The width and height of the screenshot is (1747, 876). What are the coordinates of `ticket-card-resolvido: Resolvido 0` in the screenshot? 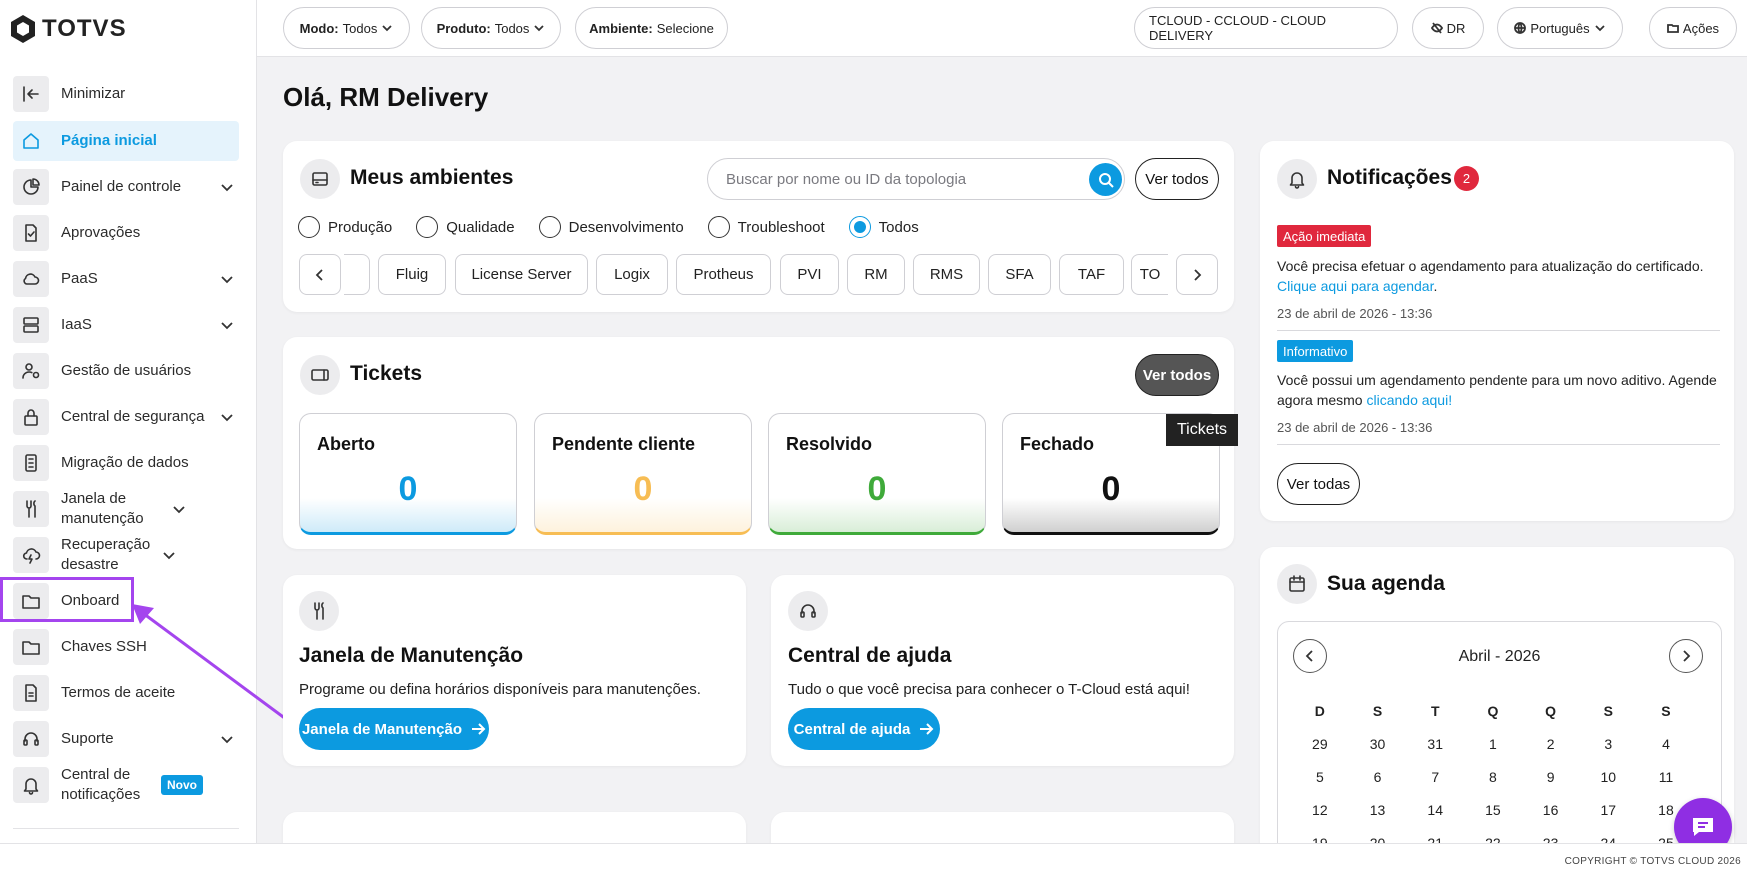 It's located at (877, 474).